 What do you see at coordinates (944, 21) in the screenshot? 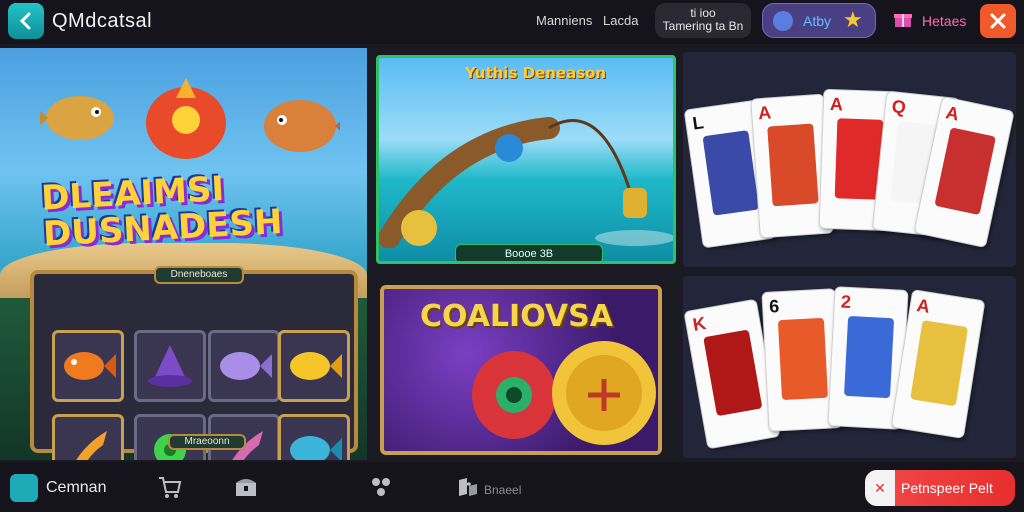
I see `heroes-link: Hetaes` at bounding box center [944, 21].